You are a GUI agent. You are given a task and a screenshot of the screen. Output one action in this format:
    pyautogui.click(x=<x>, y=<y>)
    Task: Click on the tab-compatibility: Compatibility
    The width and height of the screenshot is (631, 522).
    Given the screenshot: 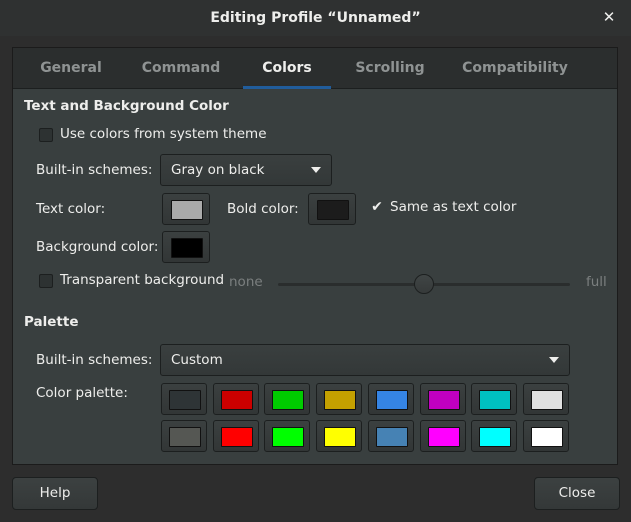 What is the action you would take?
    pyautogui.click(x=515, y=68)
    